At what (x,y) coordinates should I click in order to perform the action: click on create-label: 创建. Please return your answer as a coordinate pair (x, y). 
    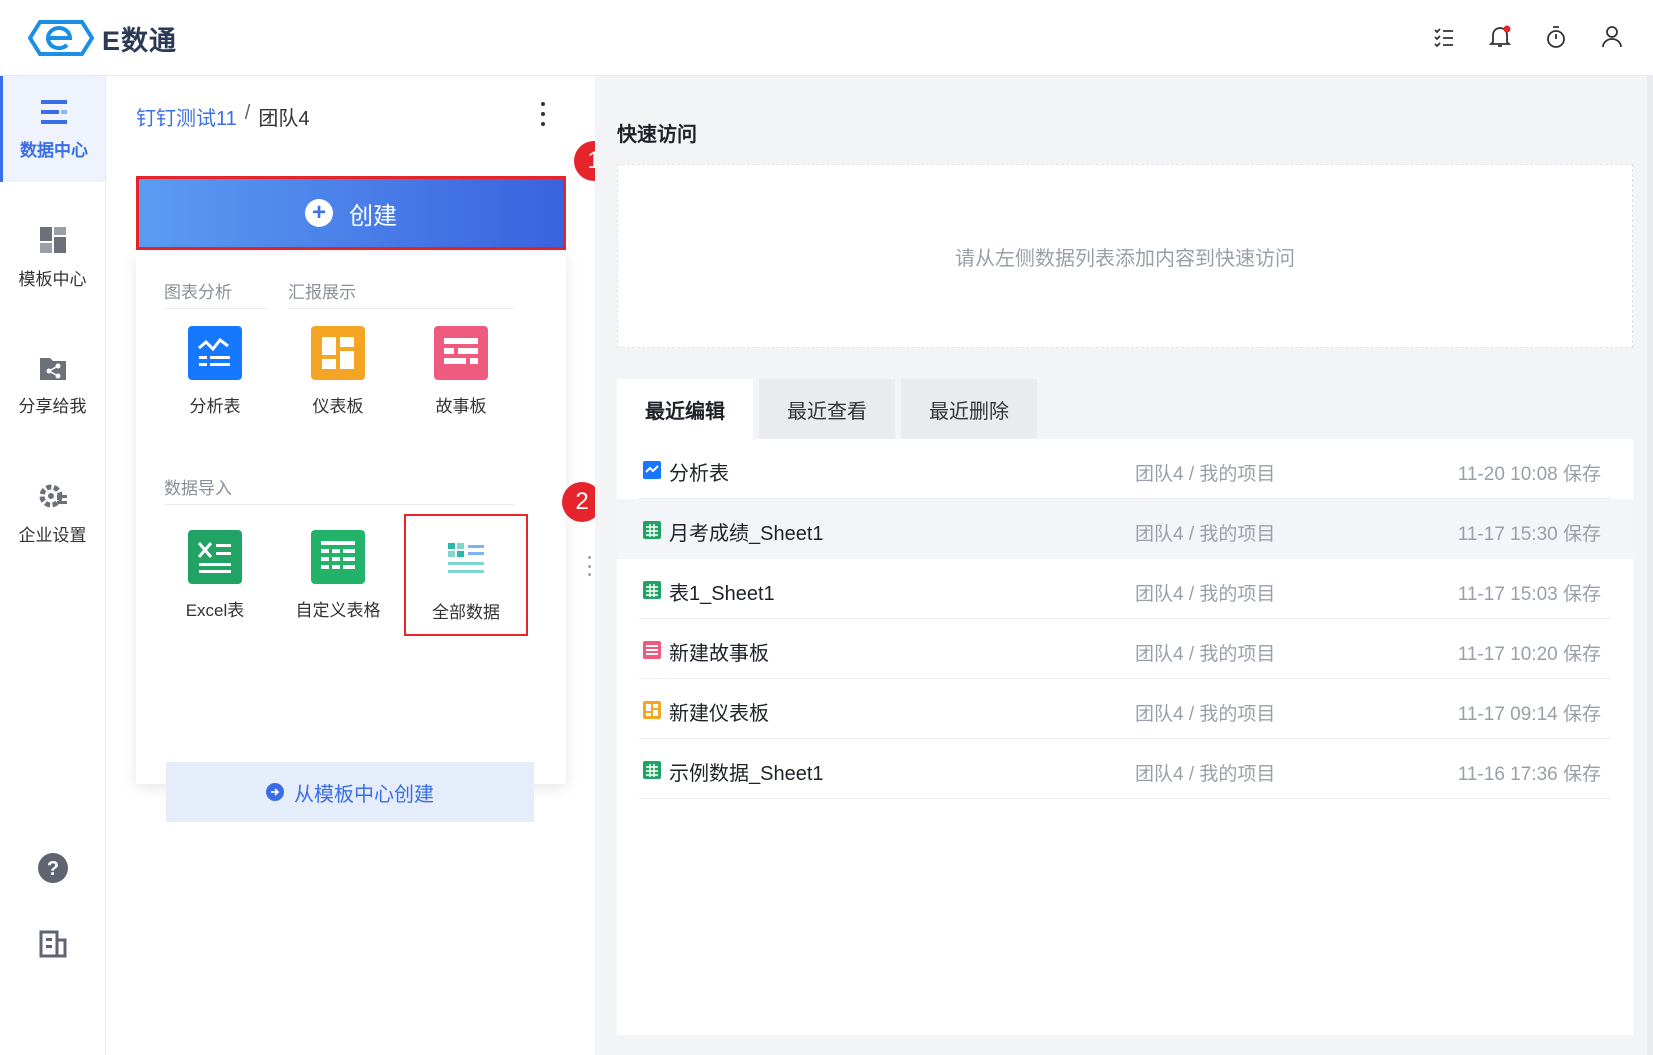
    Looking at the image, I should click on (373, 216).